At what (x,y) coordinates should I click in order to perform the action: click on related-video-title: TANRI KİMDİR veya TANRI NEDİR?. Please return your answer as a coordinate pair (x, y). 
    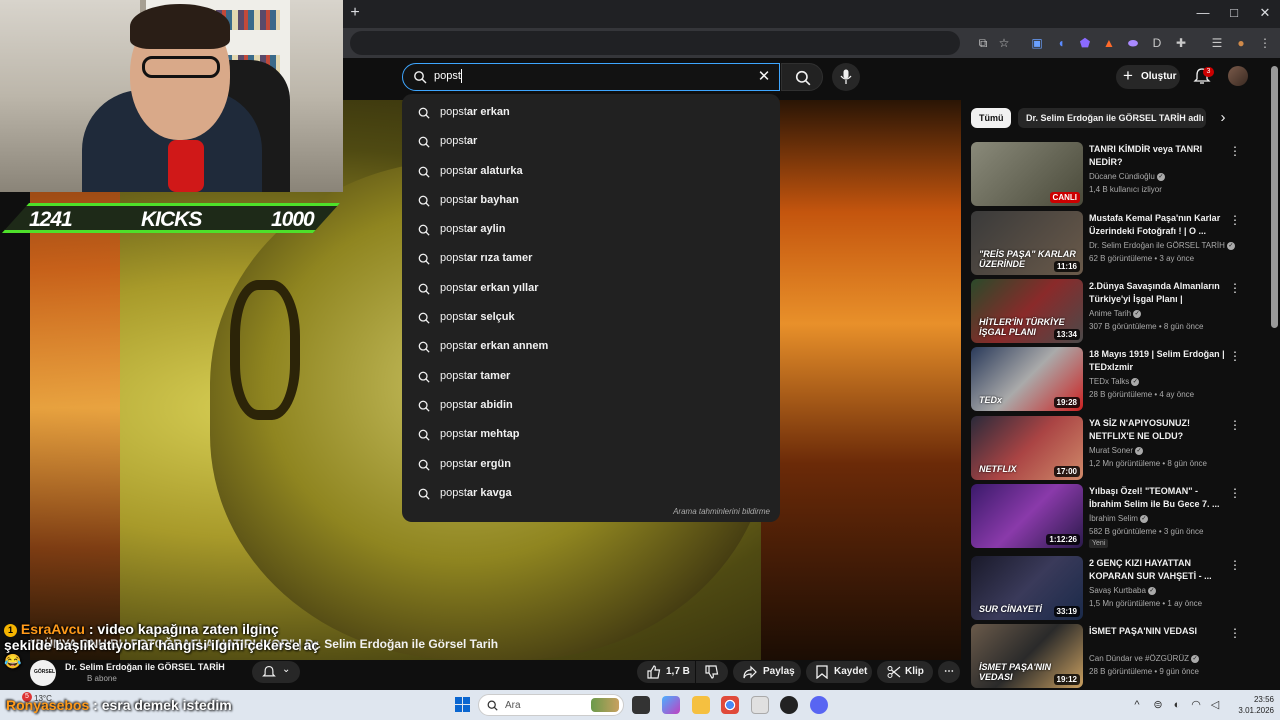
    Looking at the image, I should click on (1157, 156).